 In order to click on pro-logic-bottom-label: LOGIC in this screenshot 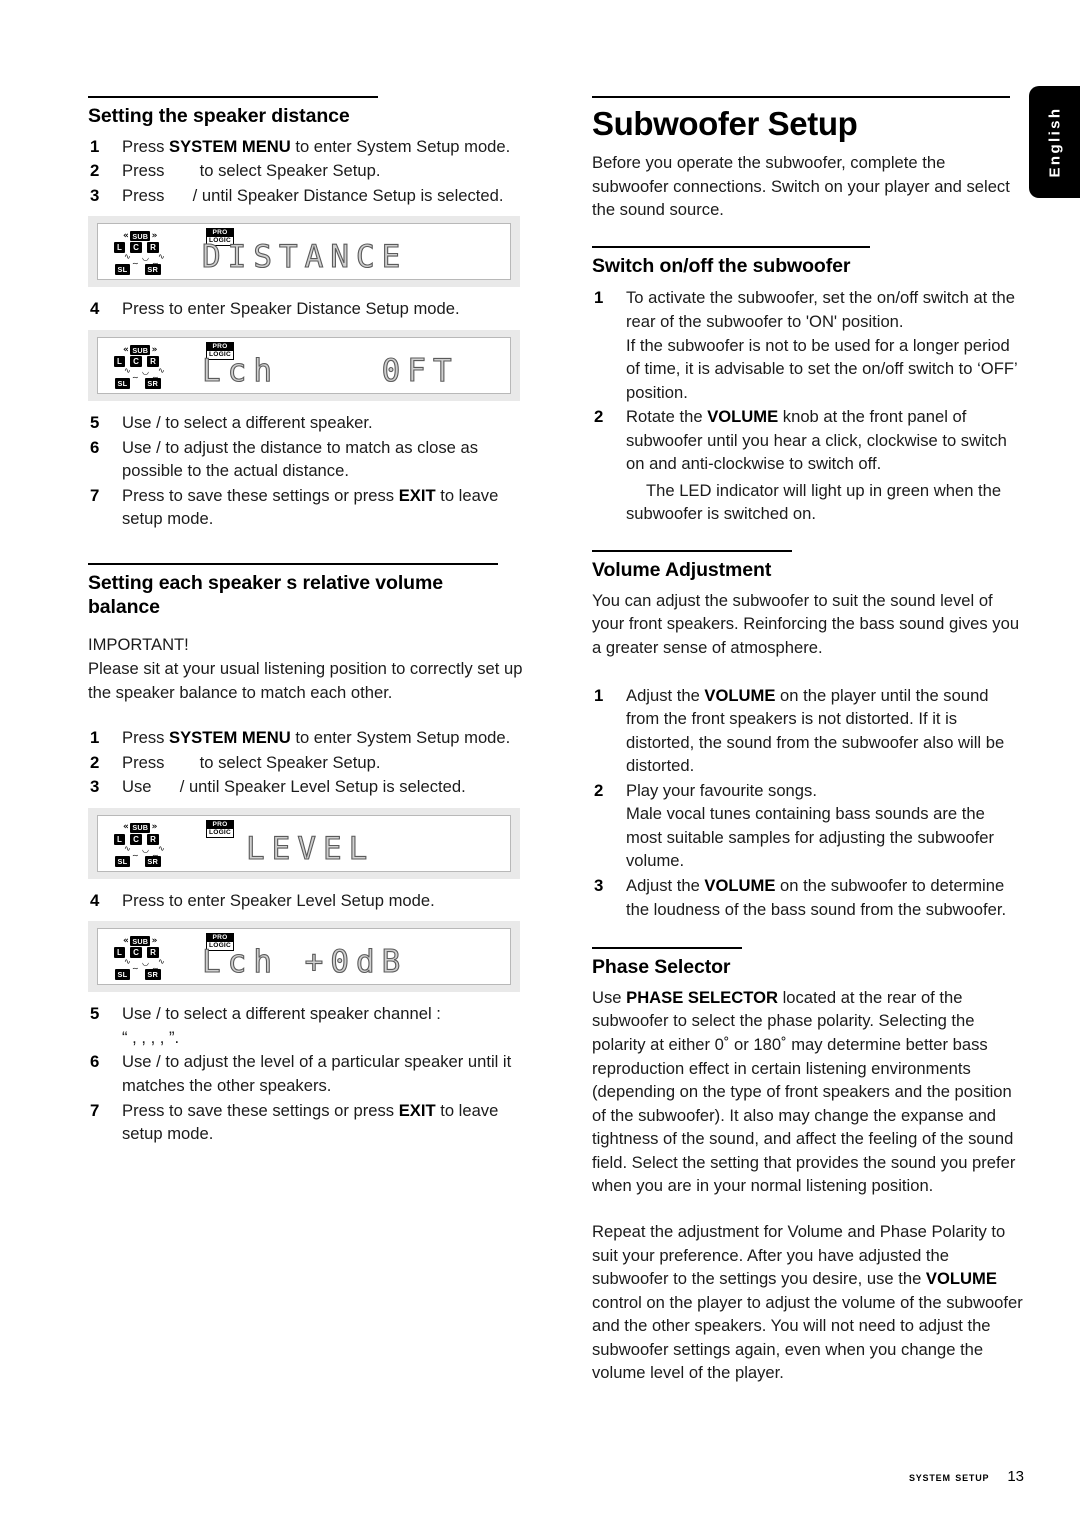, I will do `click(220, 832)`.